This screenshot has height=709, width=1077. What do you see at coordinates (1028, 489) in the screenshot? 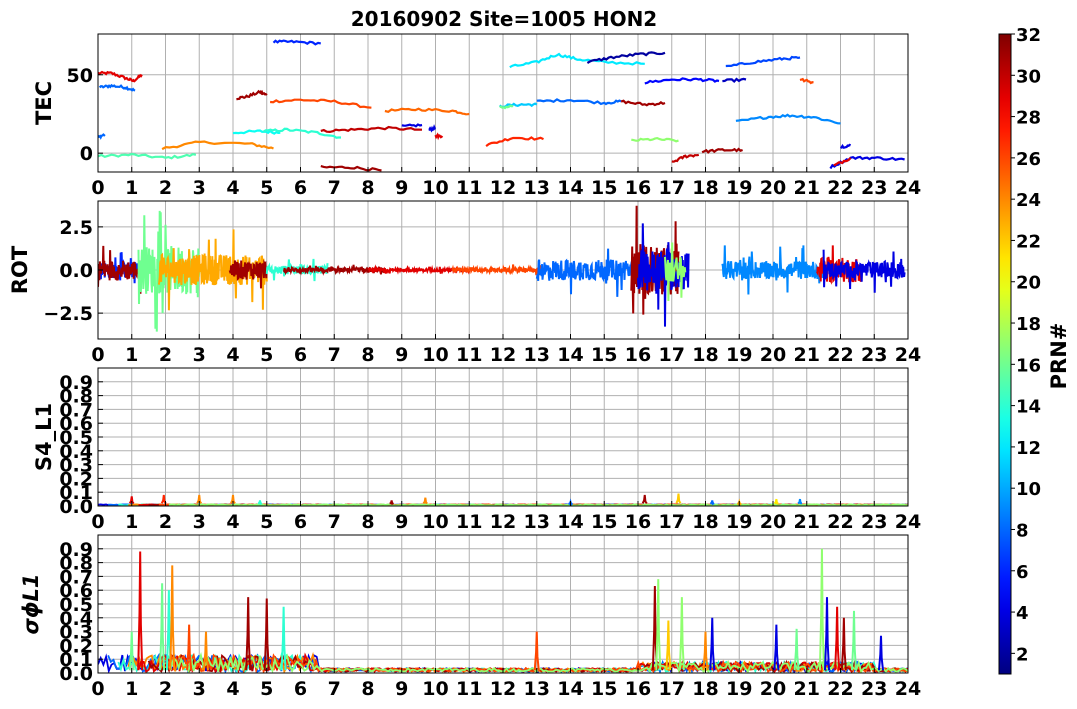
I see `colorbar-tick-label: 10` at bounding box center [1028, 489].